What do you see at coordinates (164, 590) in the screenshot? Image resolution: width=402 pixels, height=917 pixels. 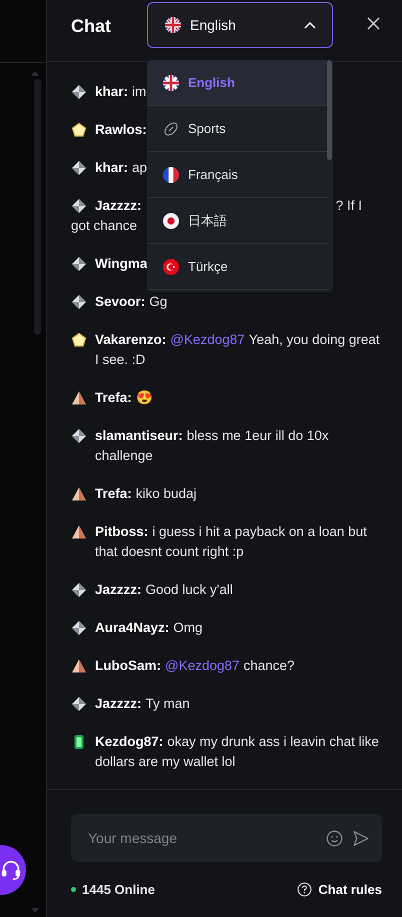 I see `chat-message: Jazzzz: Good luck y'all` at bounding box center [164, 590].